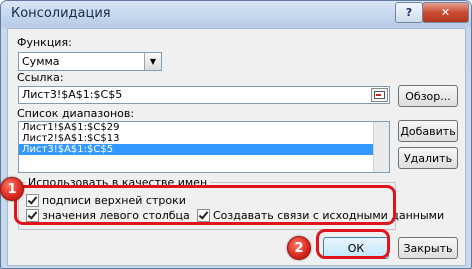 The height and width of the screenshot is (269, 472). Describe the element at coordinates (205, 205) in the screenshot. I see `highlight-checkboxes` at that location.